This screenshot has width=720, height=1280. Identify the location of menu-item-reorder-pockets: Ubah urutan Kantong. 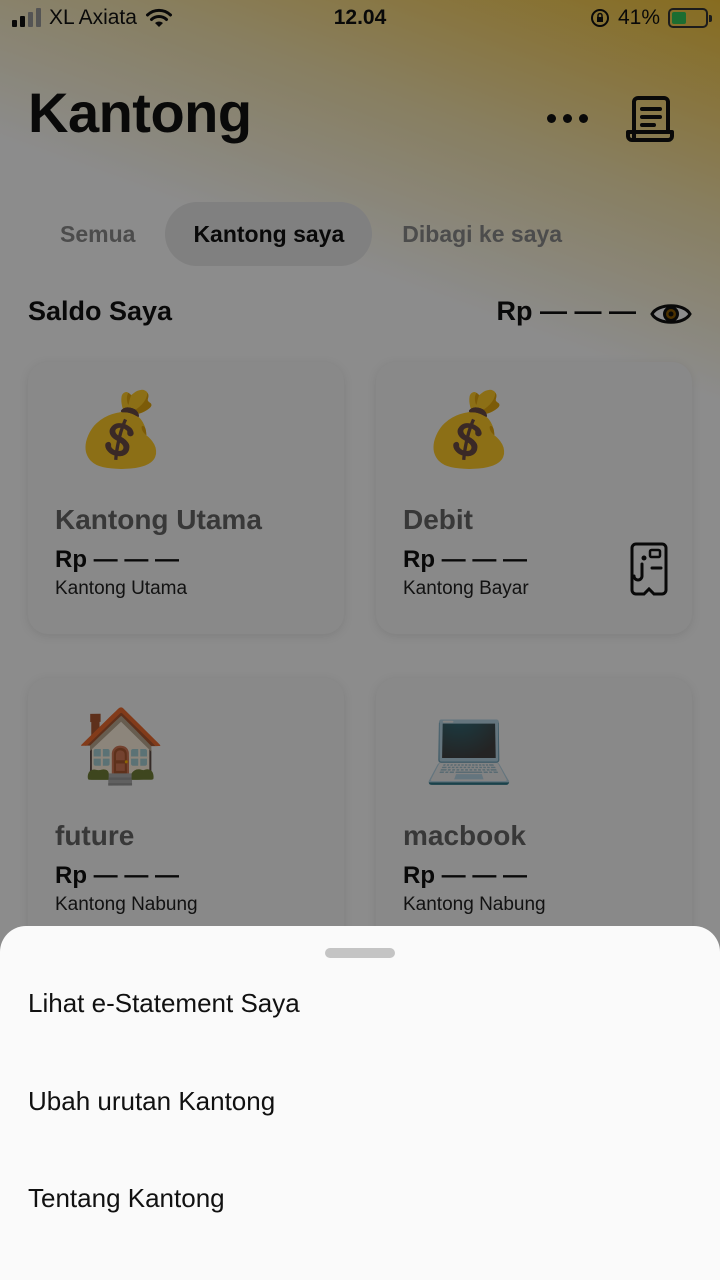
(151, 1101).